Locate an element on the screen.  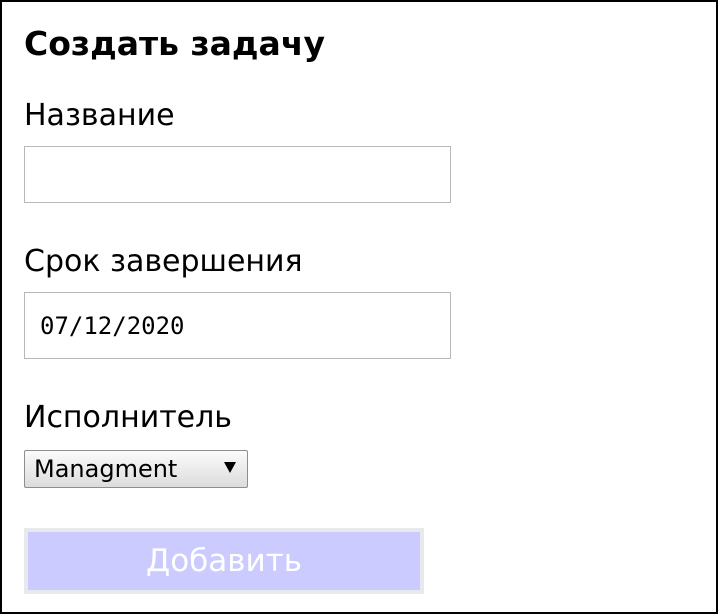
name-label: Название is located at coordinates (99, 115).